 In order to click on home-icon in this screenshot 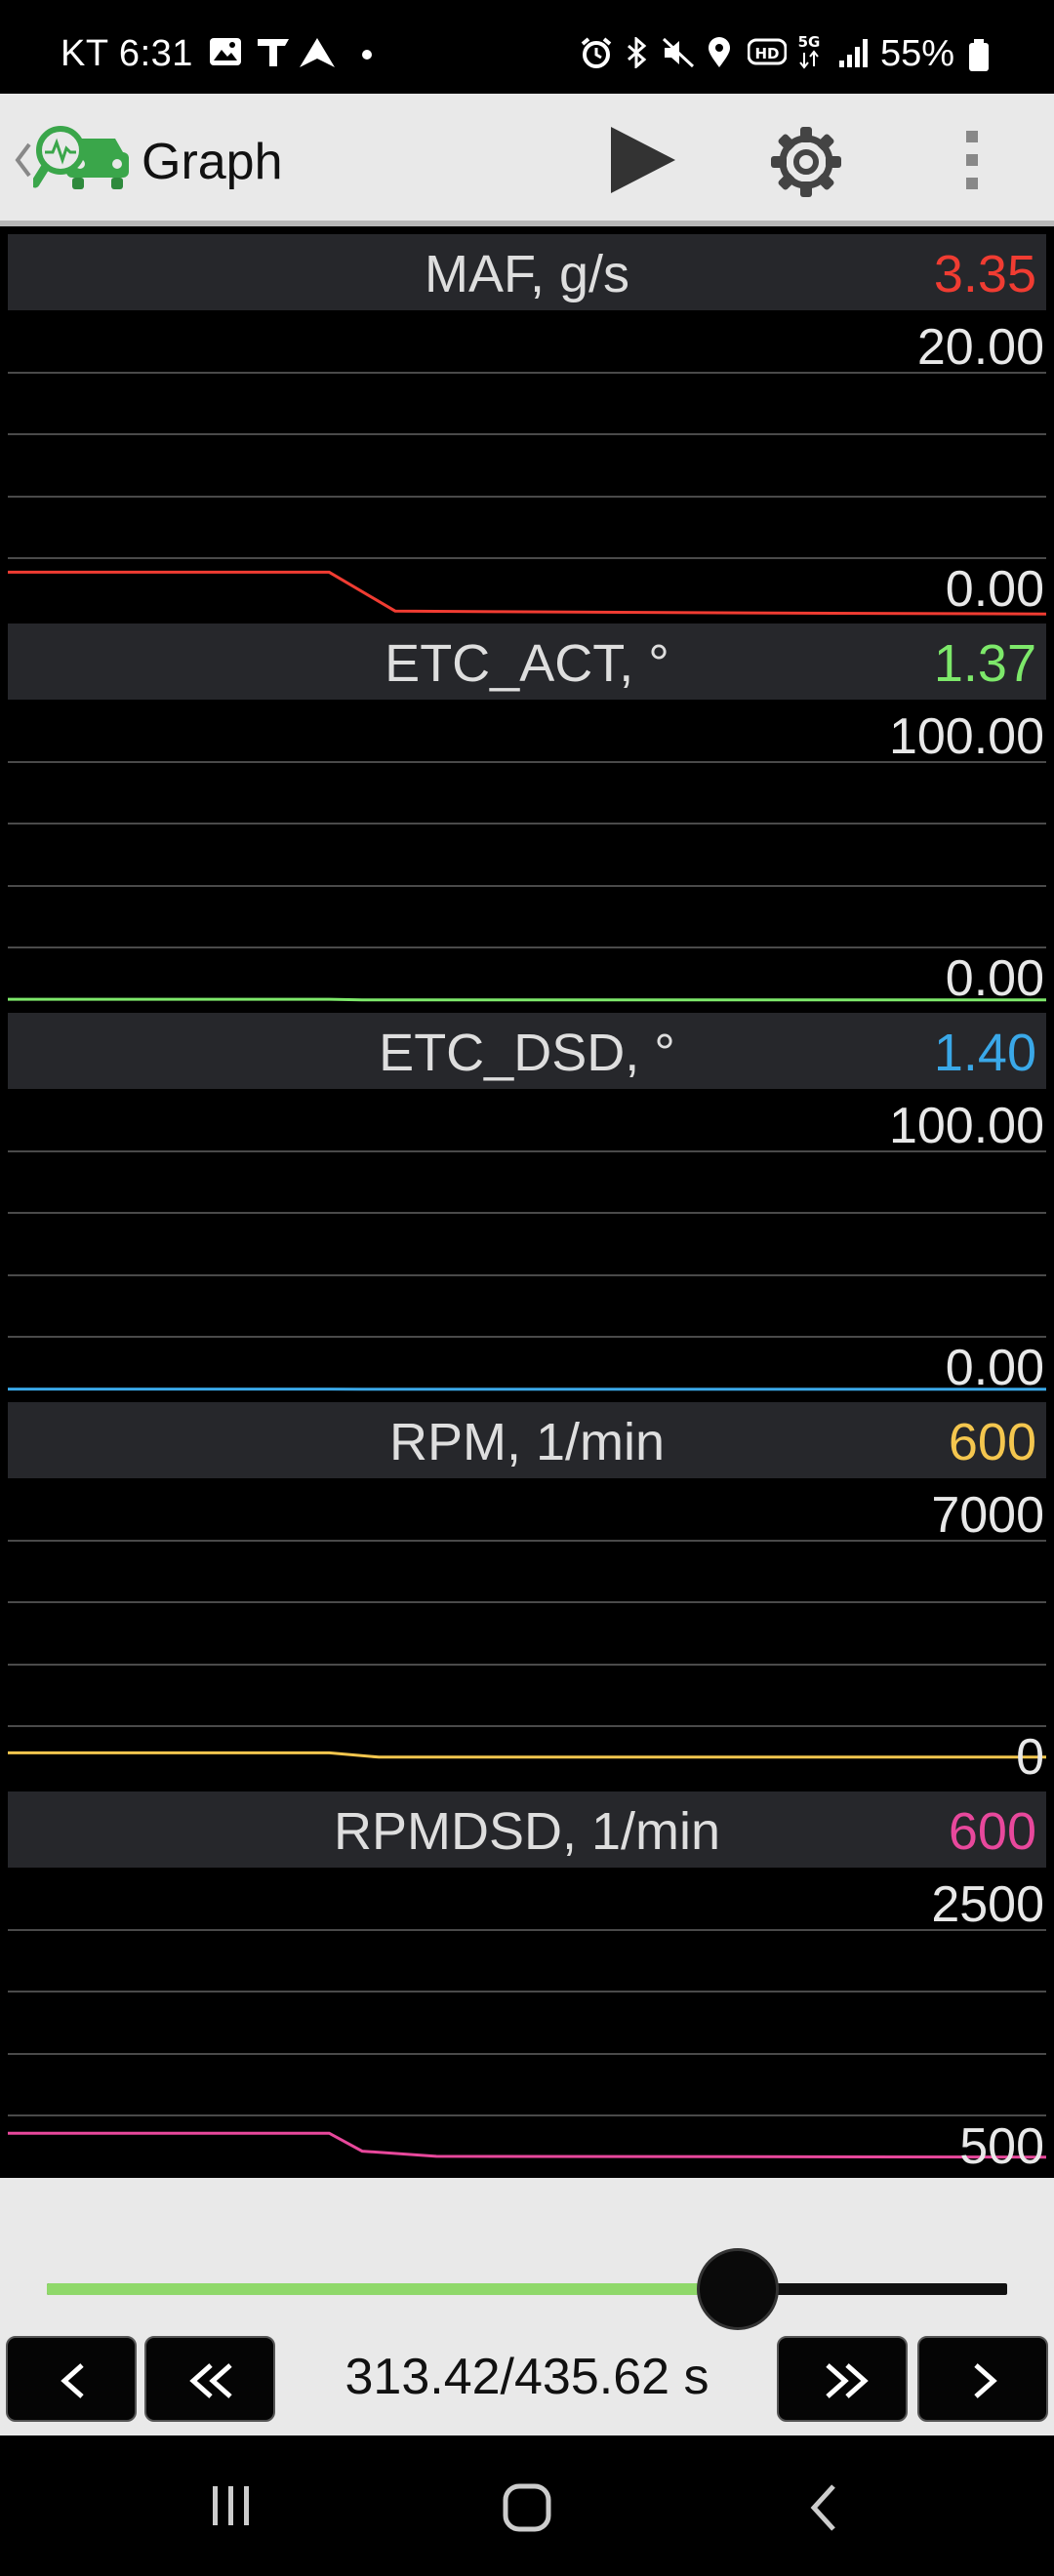, I will do `click(527, 2507)`.